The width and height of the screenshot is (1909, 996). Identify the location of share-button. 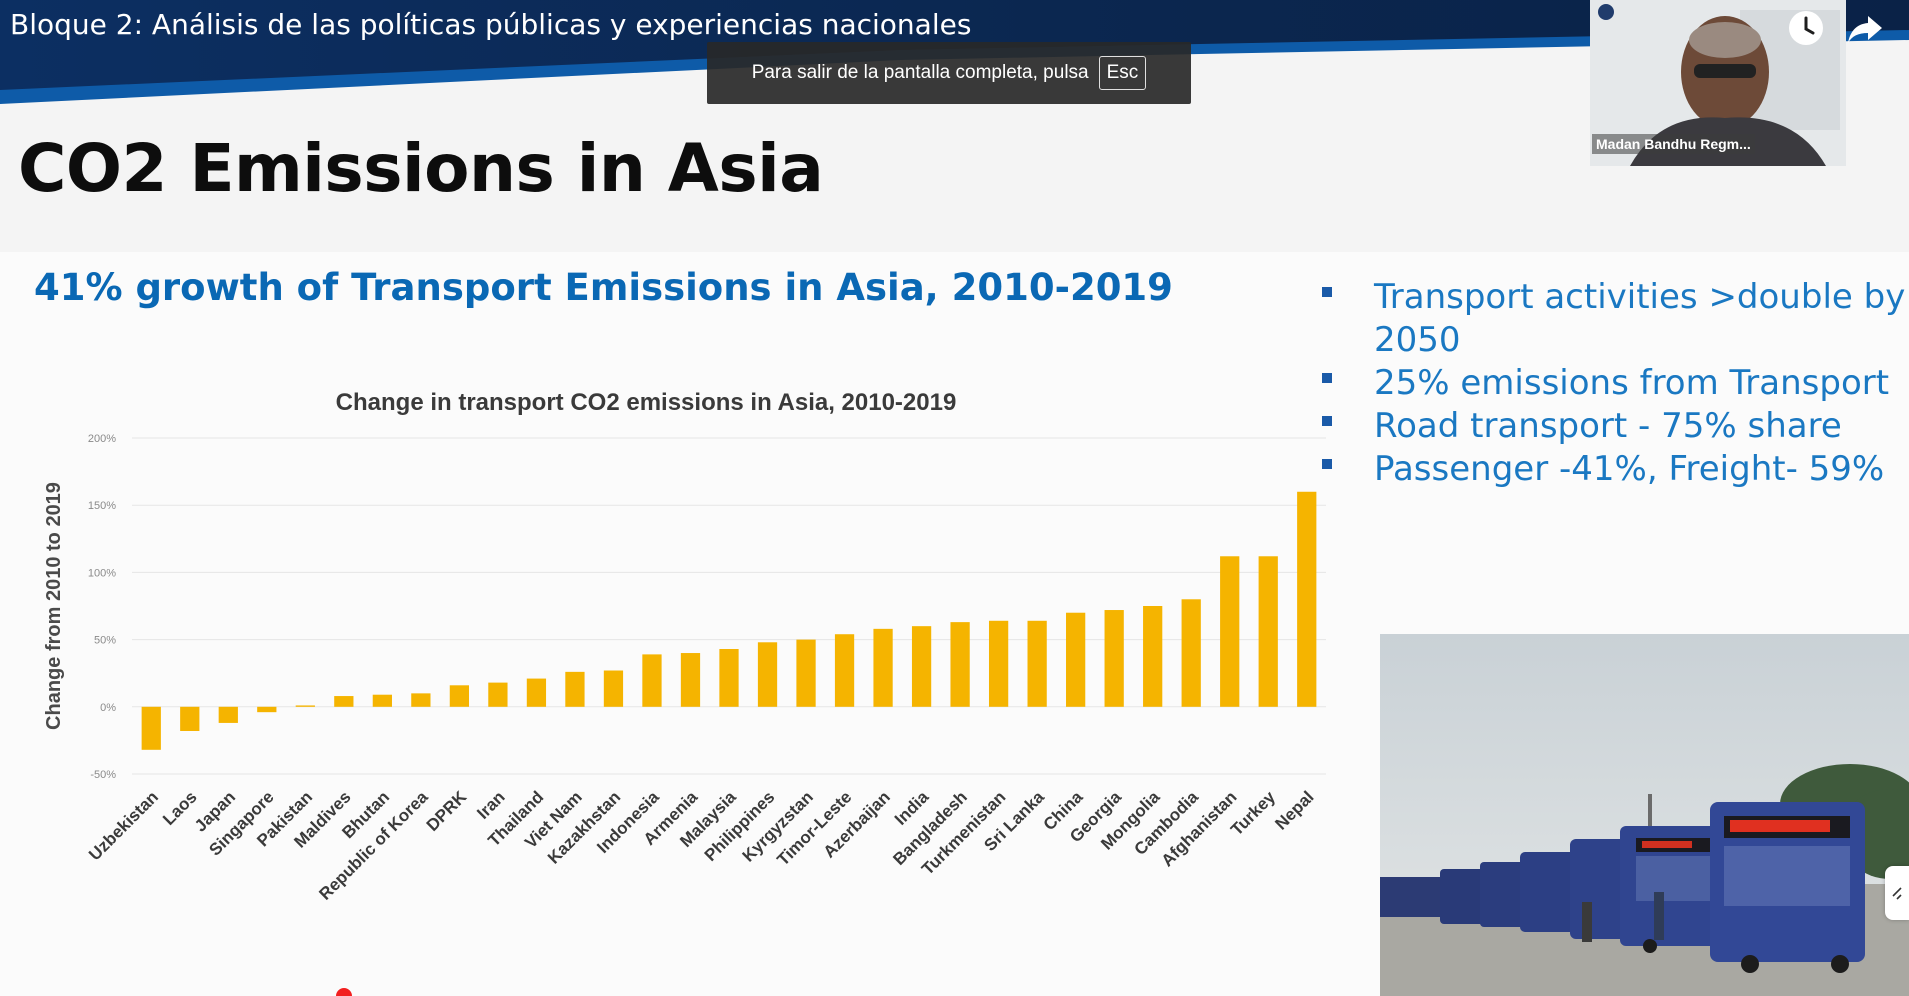
(1866, 28).